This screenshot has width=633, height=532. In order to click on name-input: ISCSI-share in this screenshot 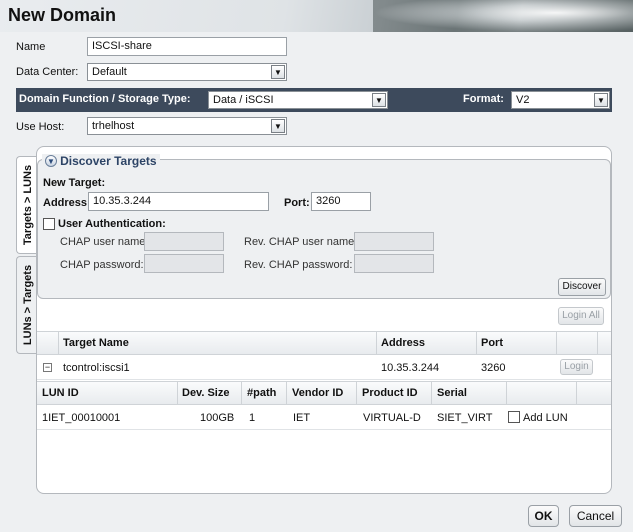, I will do `click(187, 46)`.